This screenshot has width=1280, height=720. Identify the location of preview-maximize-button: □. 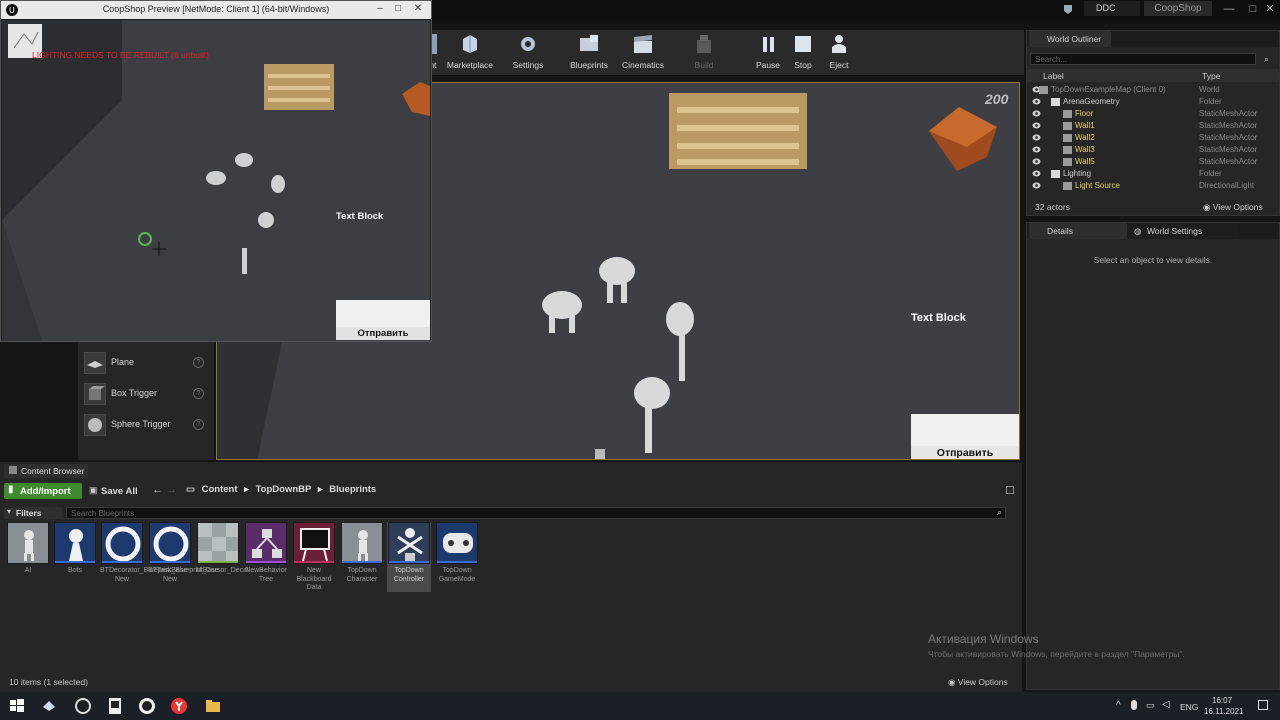
(398, 10).